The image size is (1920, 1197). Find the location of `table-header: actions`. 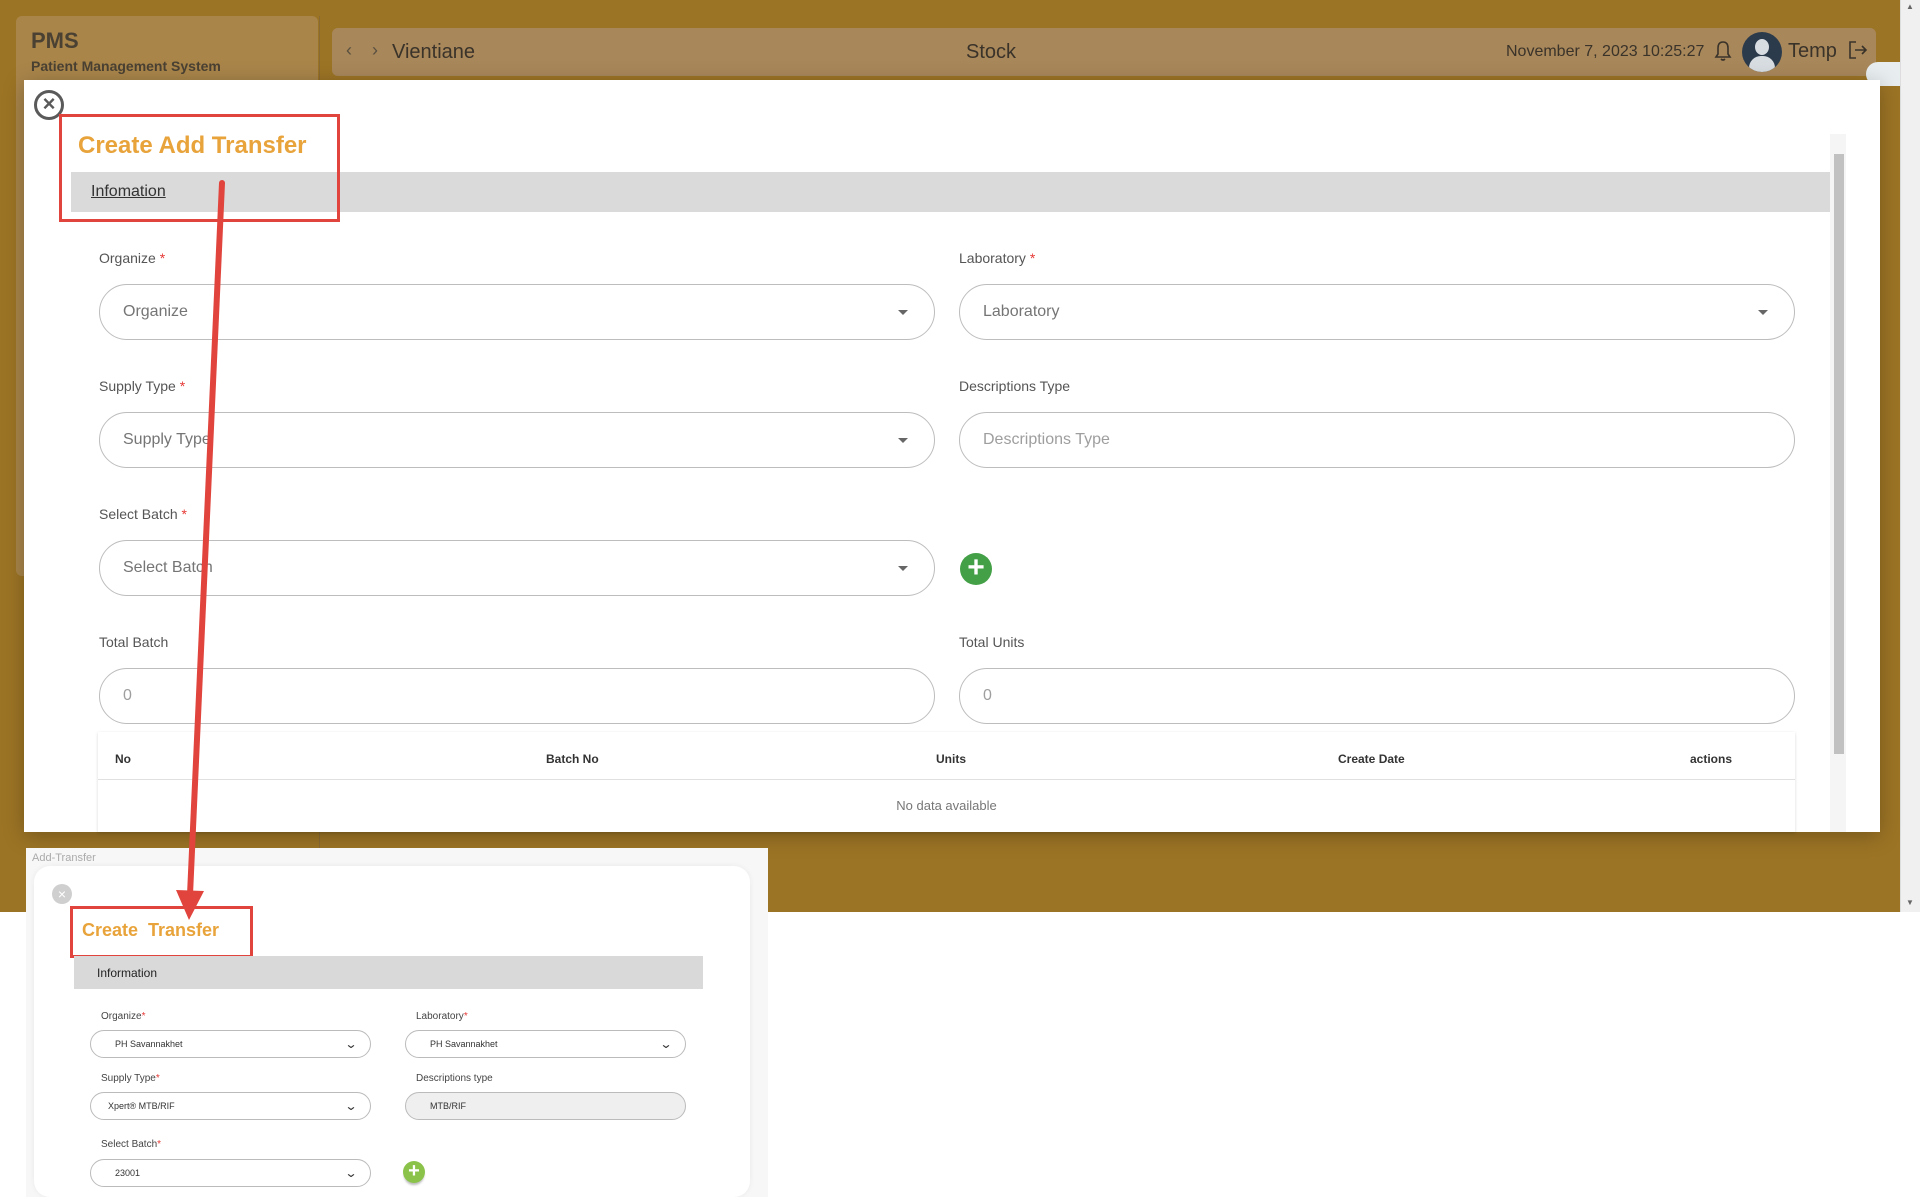

table-header: actions is located at coordinates (1711, 759).